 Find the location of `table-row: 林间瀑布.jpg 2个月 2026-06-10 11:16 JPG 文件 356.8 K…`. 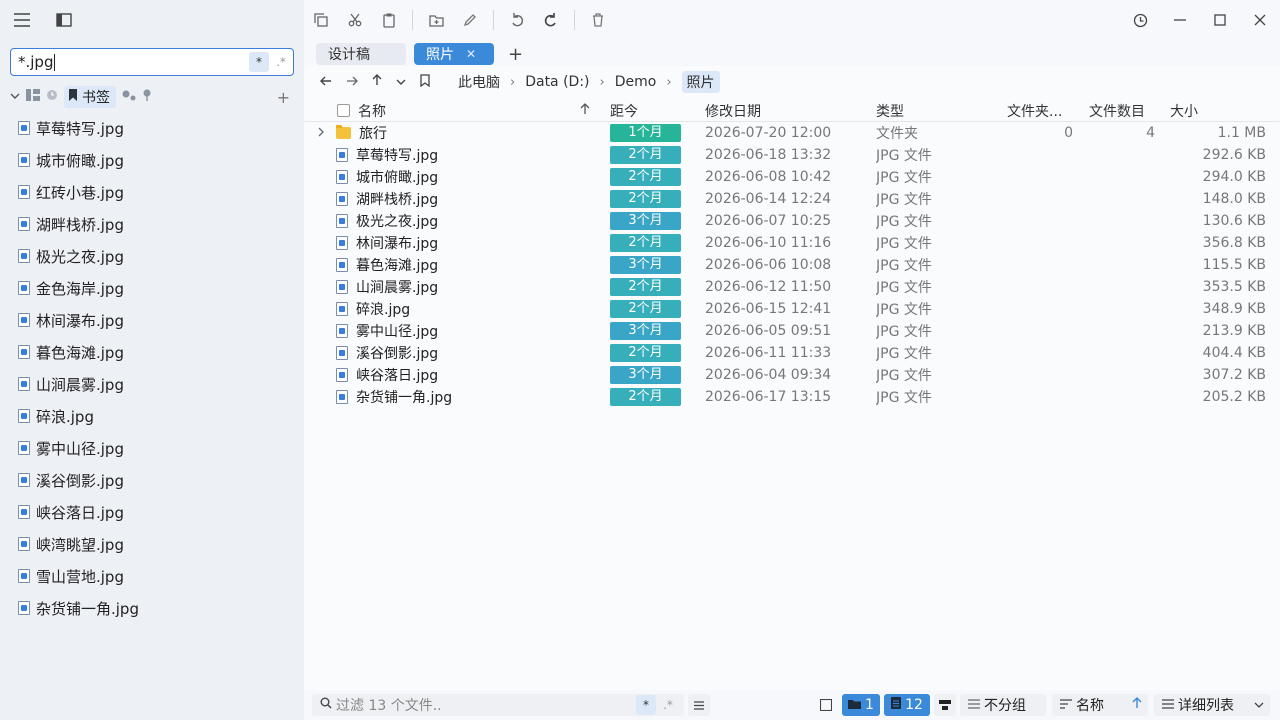

table-row: 林间瀑布.jpg 2个月 2026-06-10 11:16 JPG 文件 356.8 K… is located at coordinates (792, 243).